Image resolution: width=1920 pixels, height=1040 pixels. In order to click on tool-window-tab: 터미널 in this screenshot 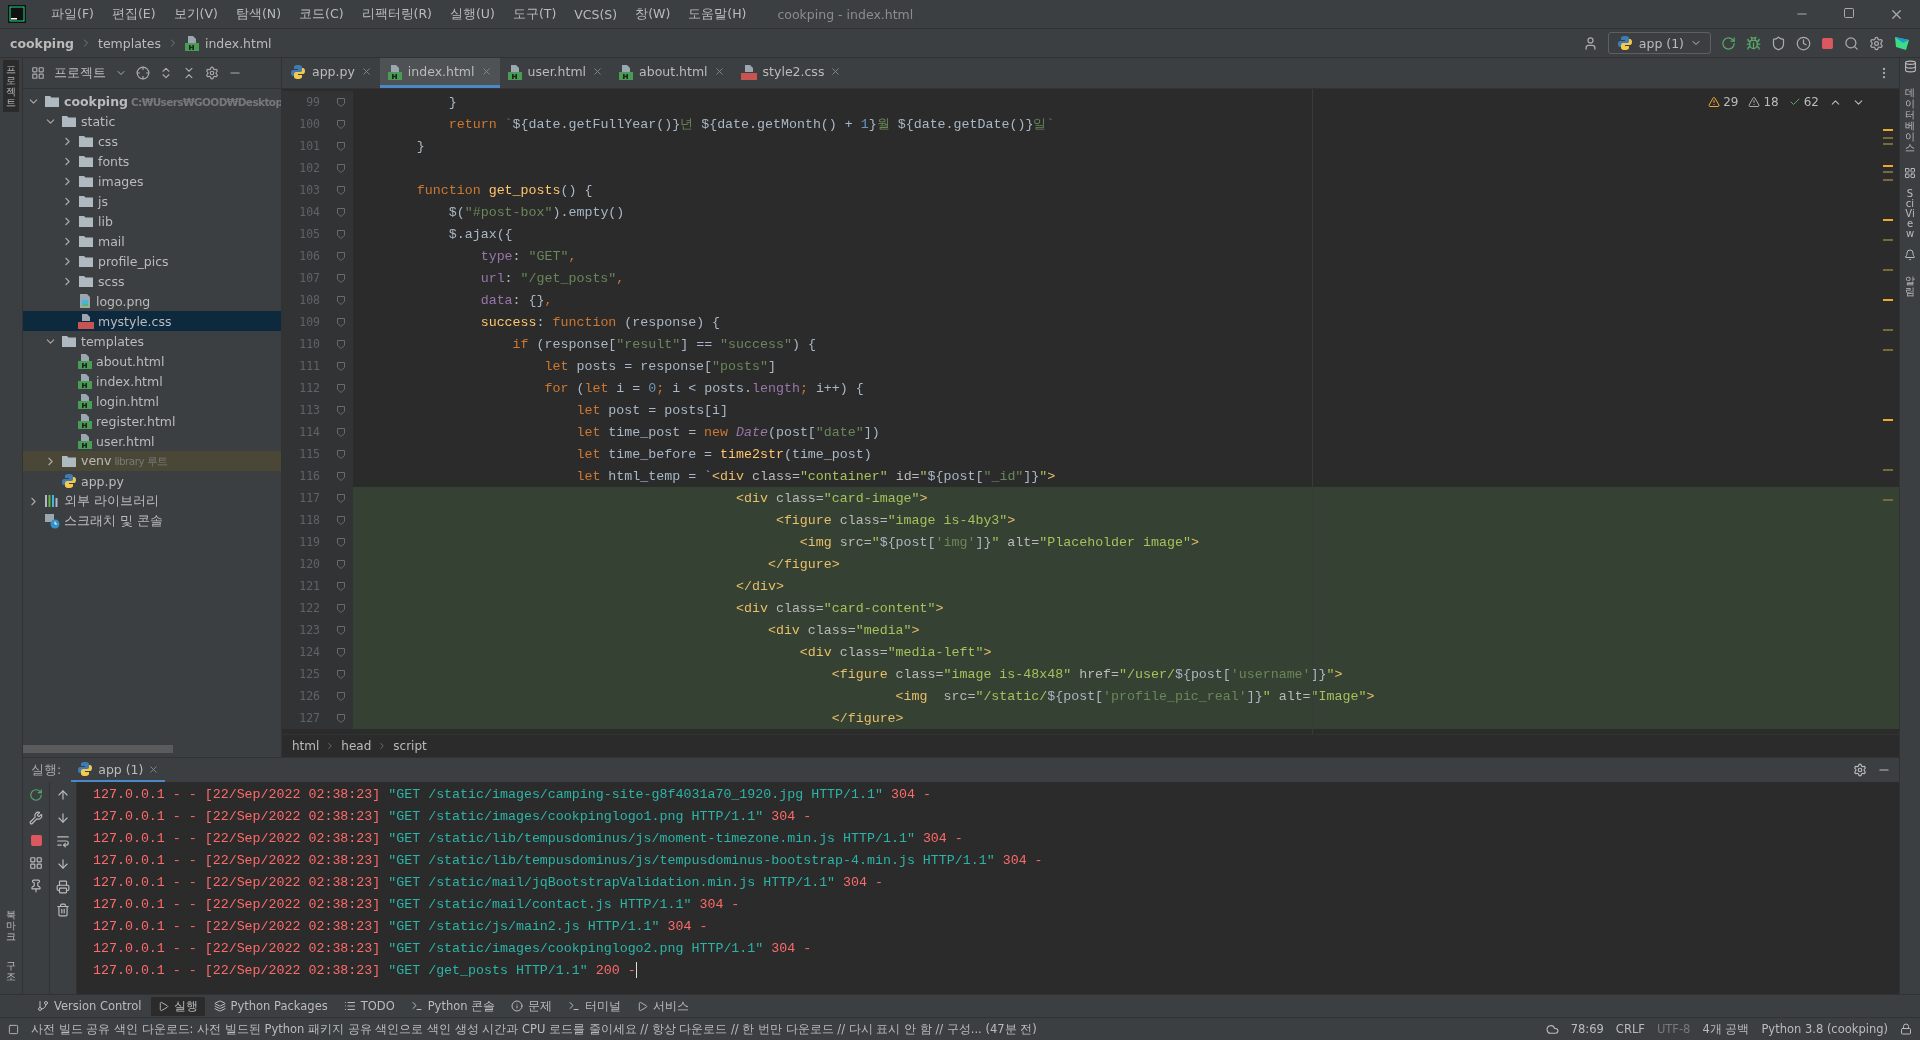, I will do `click(595, 1006)`.